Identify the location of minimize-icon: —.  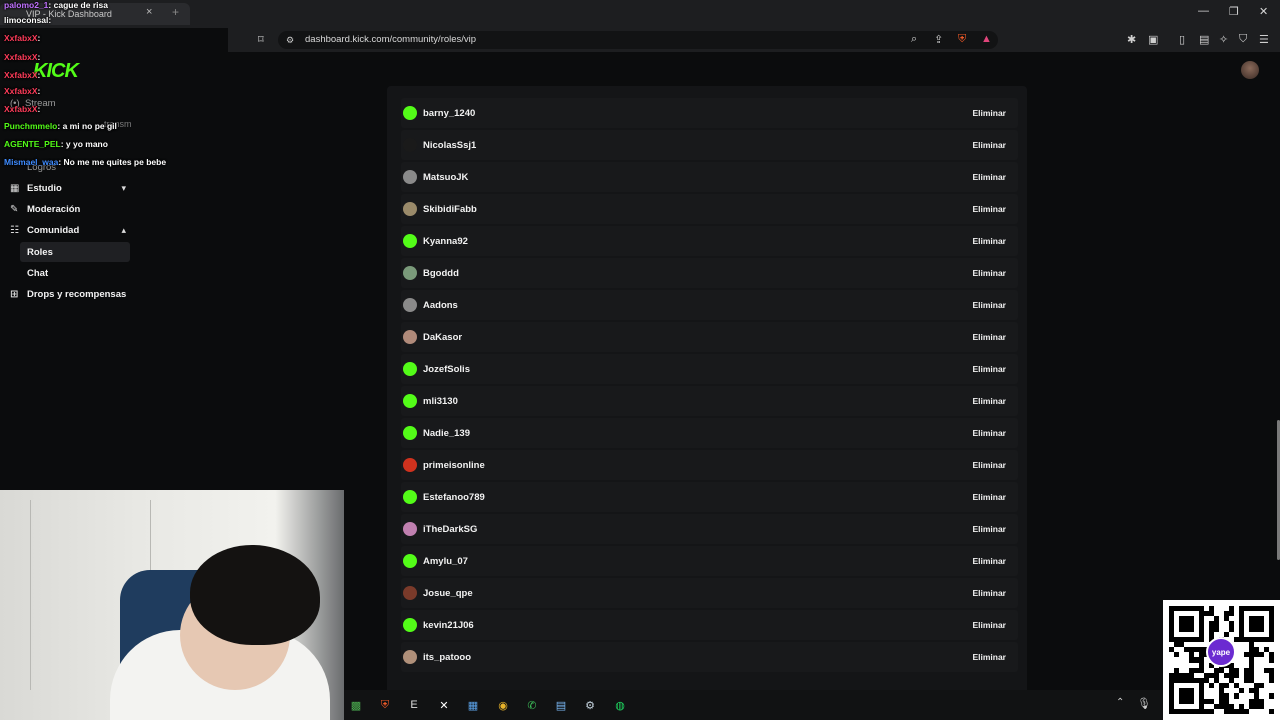
(1203, 11).